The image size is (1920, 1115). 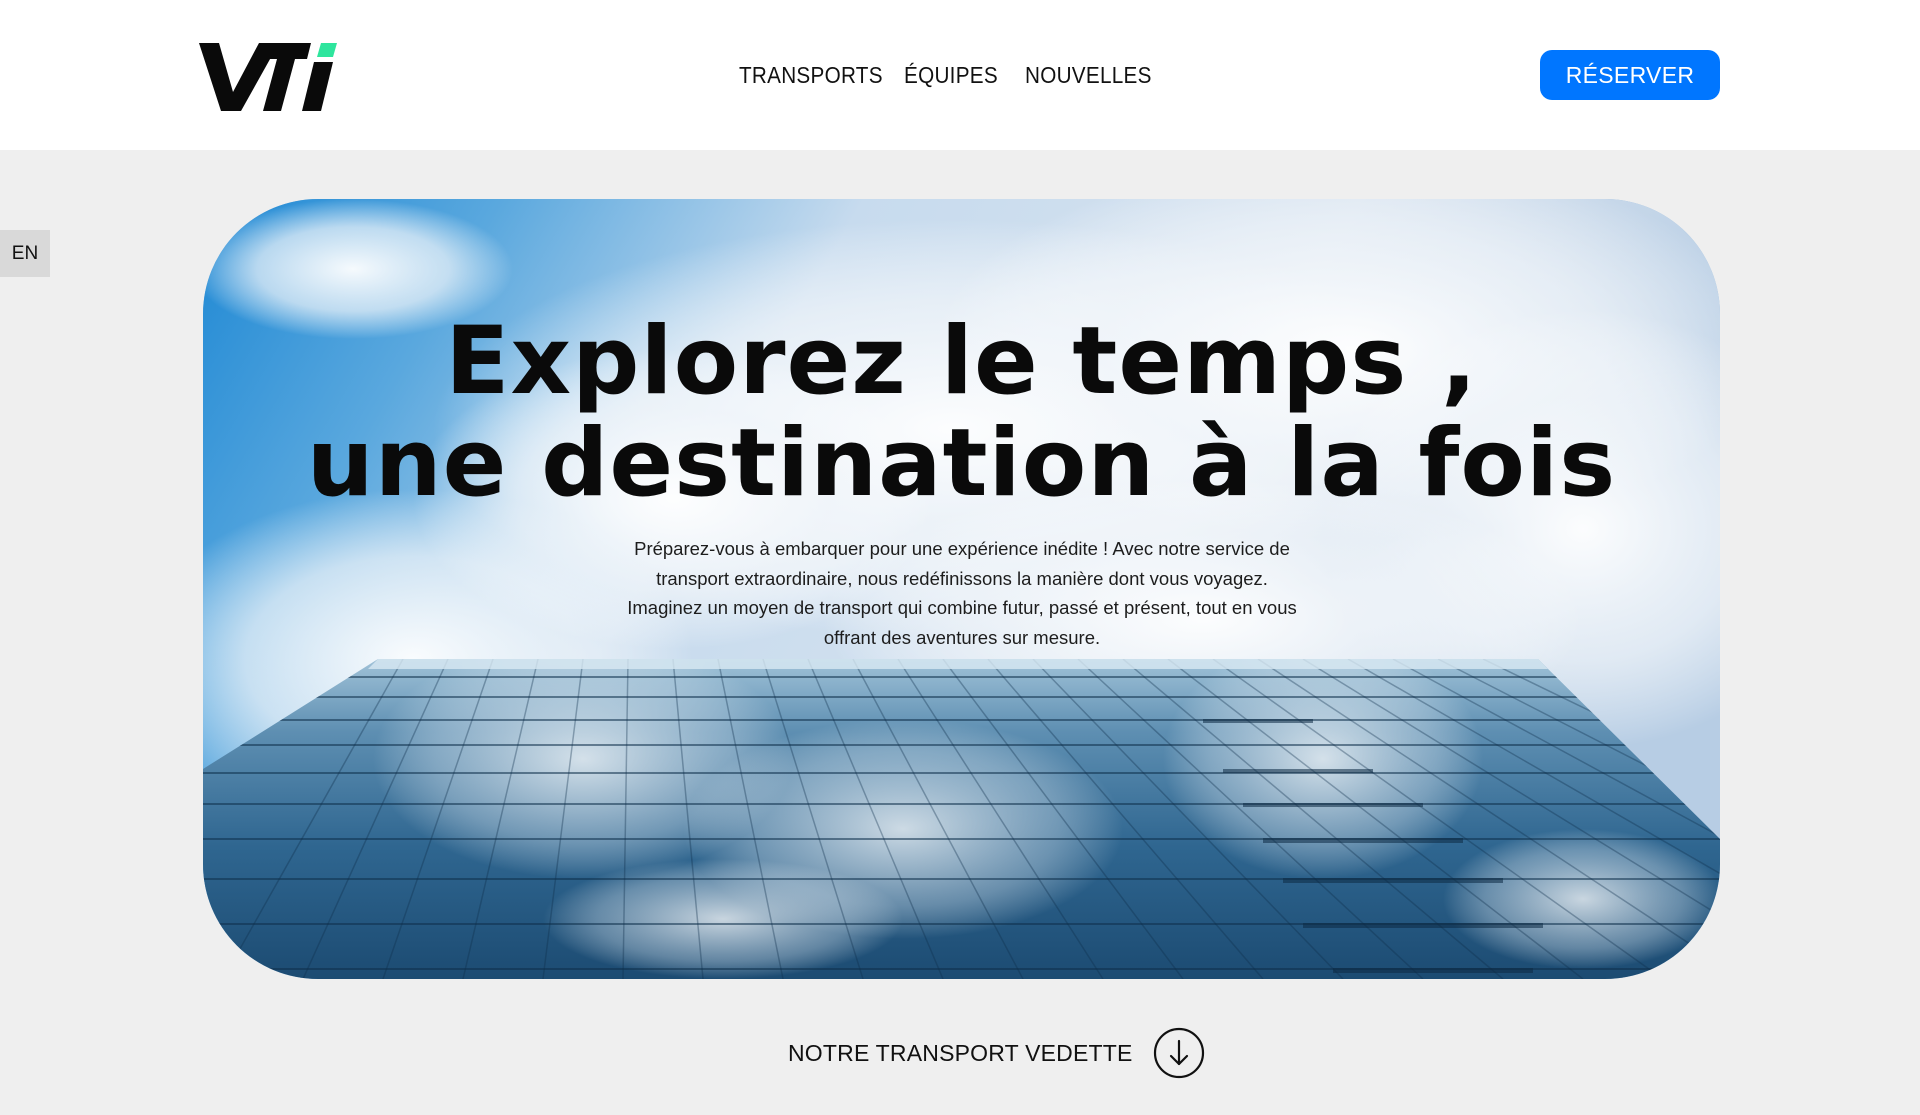 I want to click on nav-transports-link: TRANSPORTS, so click(x=811, y=75).